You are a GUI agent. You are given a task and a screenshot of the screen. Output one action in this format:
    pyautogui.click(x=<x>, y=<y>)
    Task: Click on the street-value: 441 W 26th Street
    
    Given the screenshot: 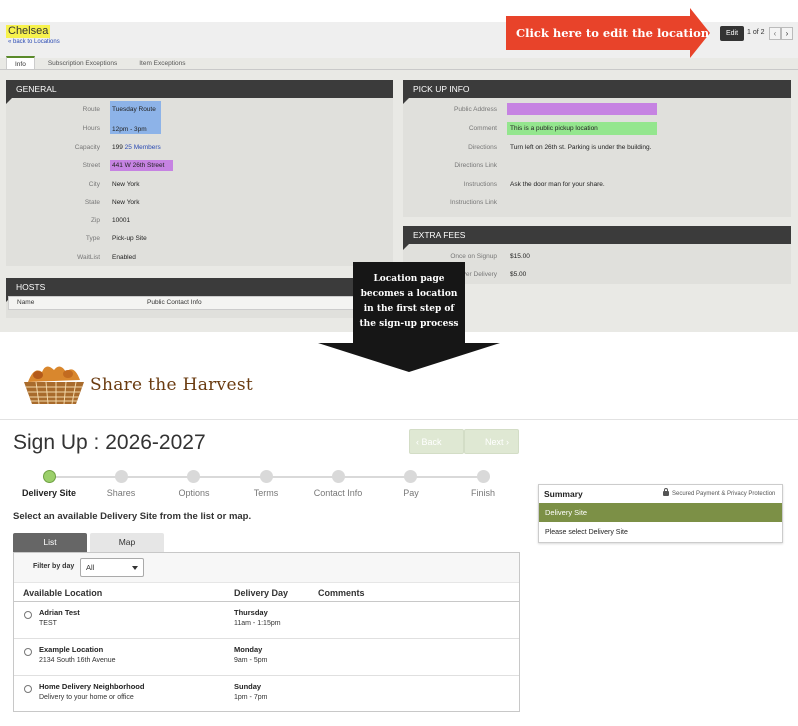 What is the action you would take?
    pyautogui.click(x=141, y=165)
    